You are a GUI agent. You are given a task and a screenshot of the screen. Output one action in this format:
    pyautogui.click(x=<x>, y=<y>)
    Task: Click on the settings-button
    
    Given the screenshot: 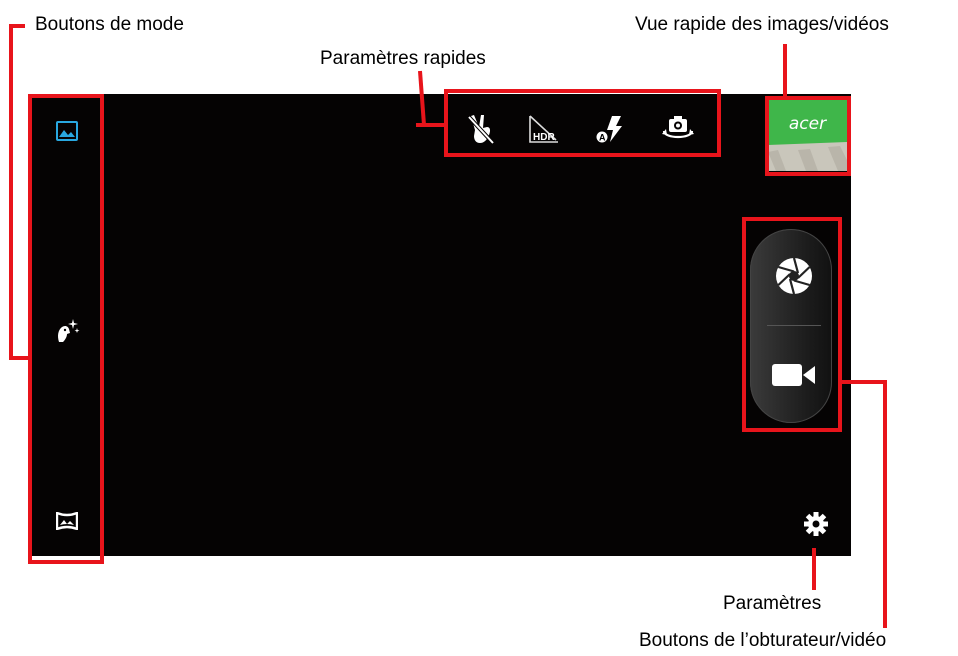 What is the action you would take?
    pyautogui.click(x=816, y=524)
    